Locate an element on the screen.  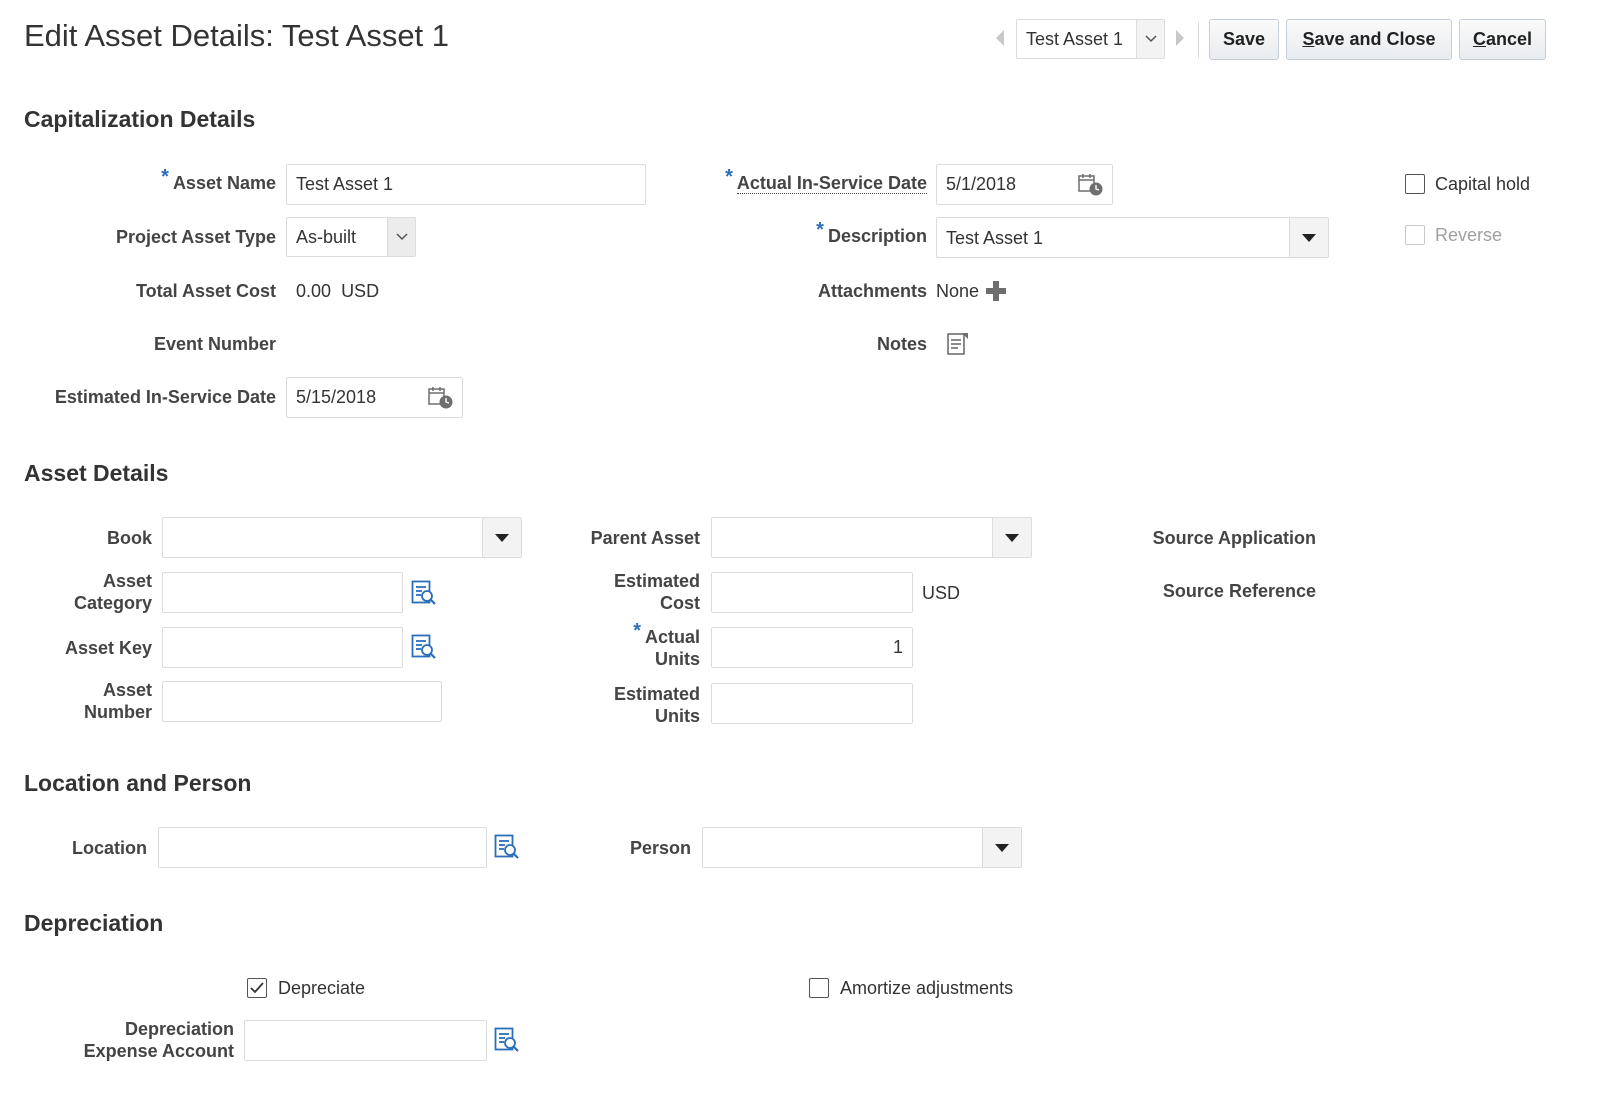
toolbar-divider is located at coordinates (1198, 40).